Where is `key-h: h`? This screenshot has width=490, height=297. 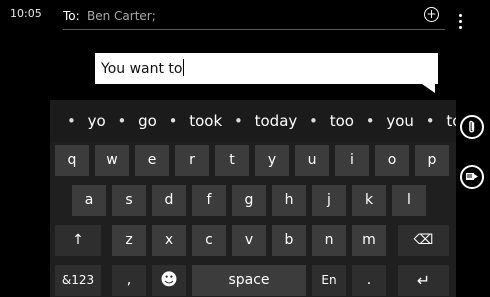
key-h: h is located at coordinates (289, 200).